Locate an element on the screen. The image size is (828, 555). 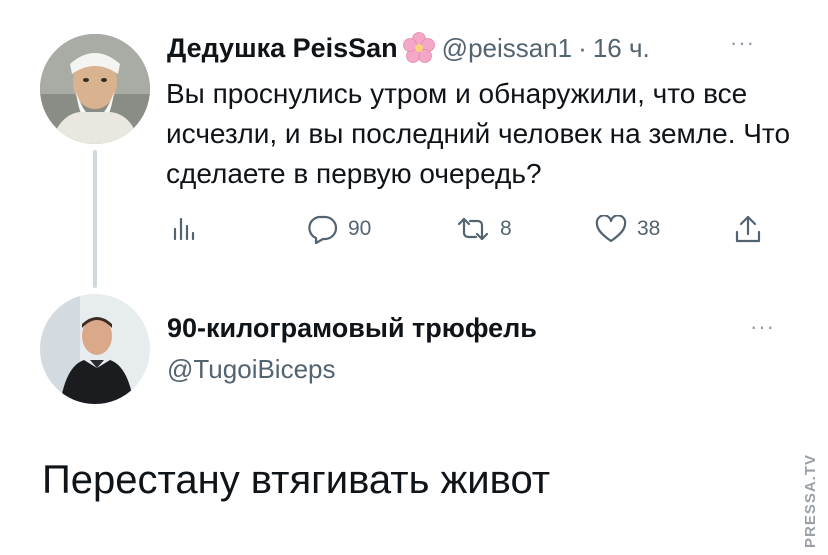
tweet1-header: Дедушка PeisSan @peissan1 · 16 ч. is located at coordinates (408, 48).